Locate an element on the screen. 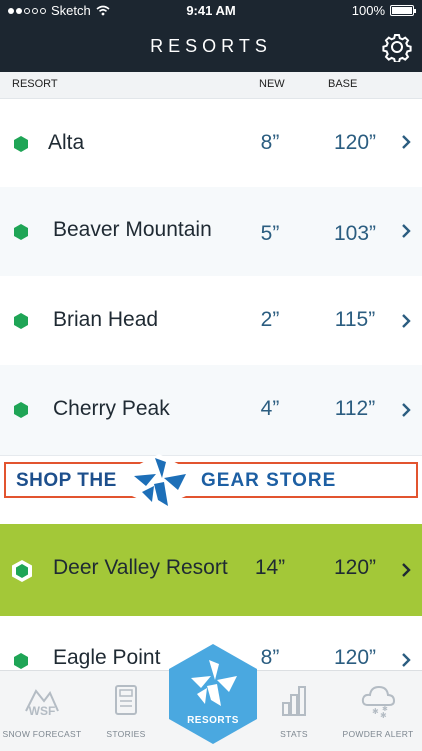  tab-label: RESORTS is located at coordinates (213, 720).